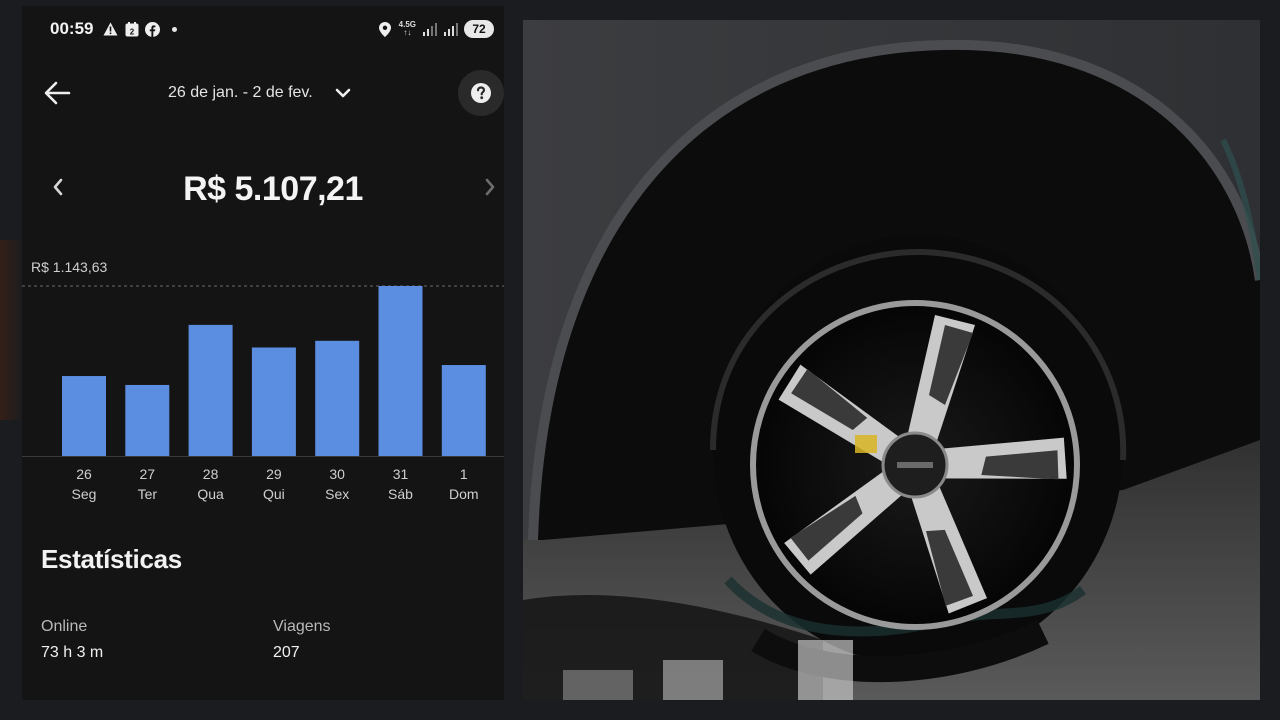  I want to click on chart-x-label-1: 1 Dom, so click(464, 484).